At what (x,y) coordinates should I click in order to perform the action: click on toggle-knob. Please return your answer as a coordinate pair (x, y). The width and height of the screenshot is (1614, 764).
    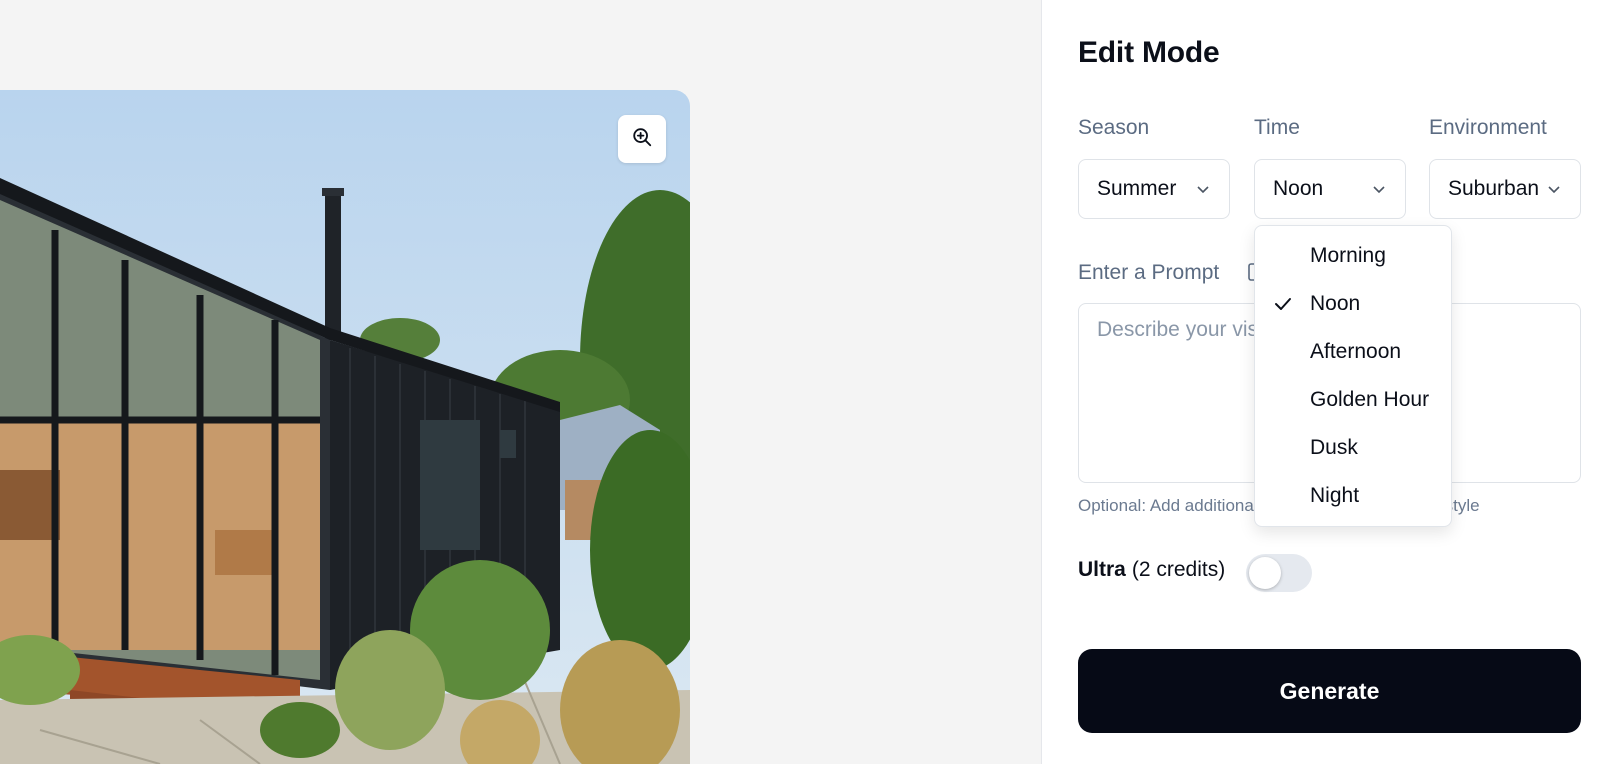
    Looking at the image, I should click on (1265, 573).